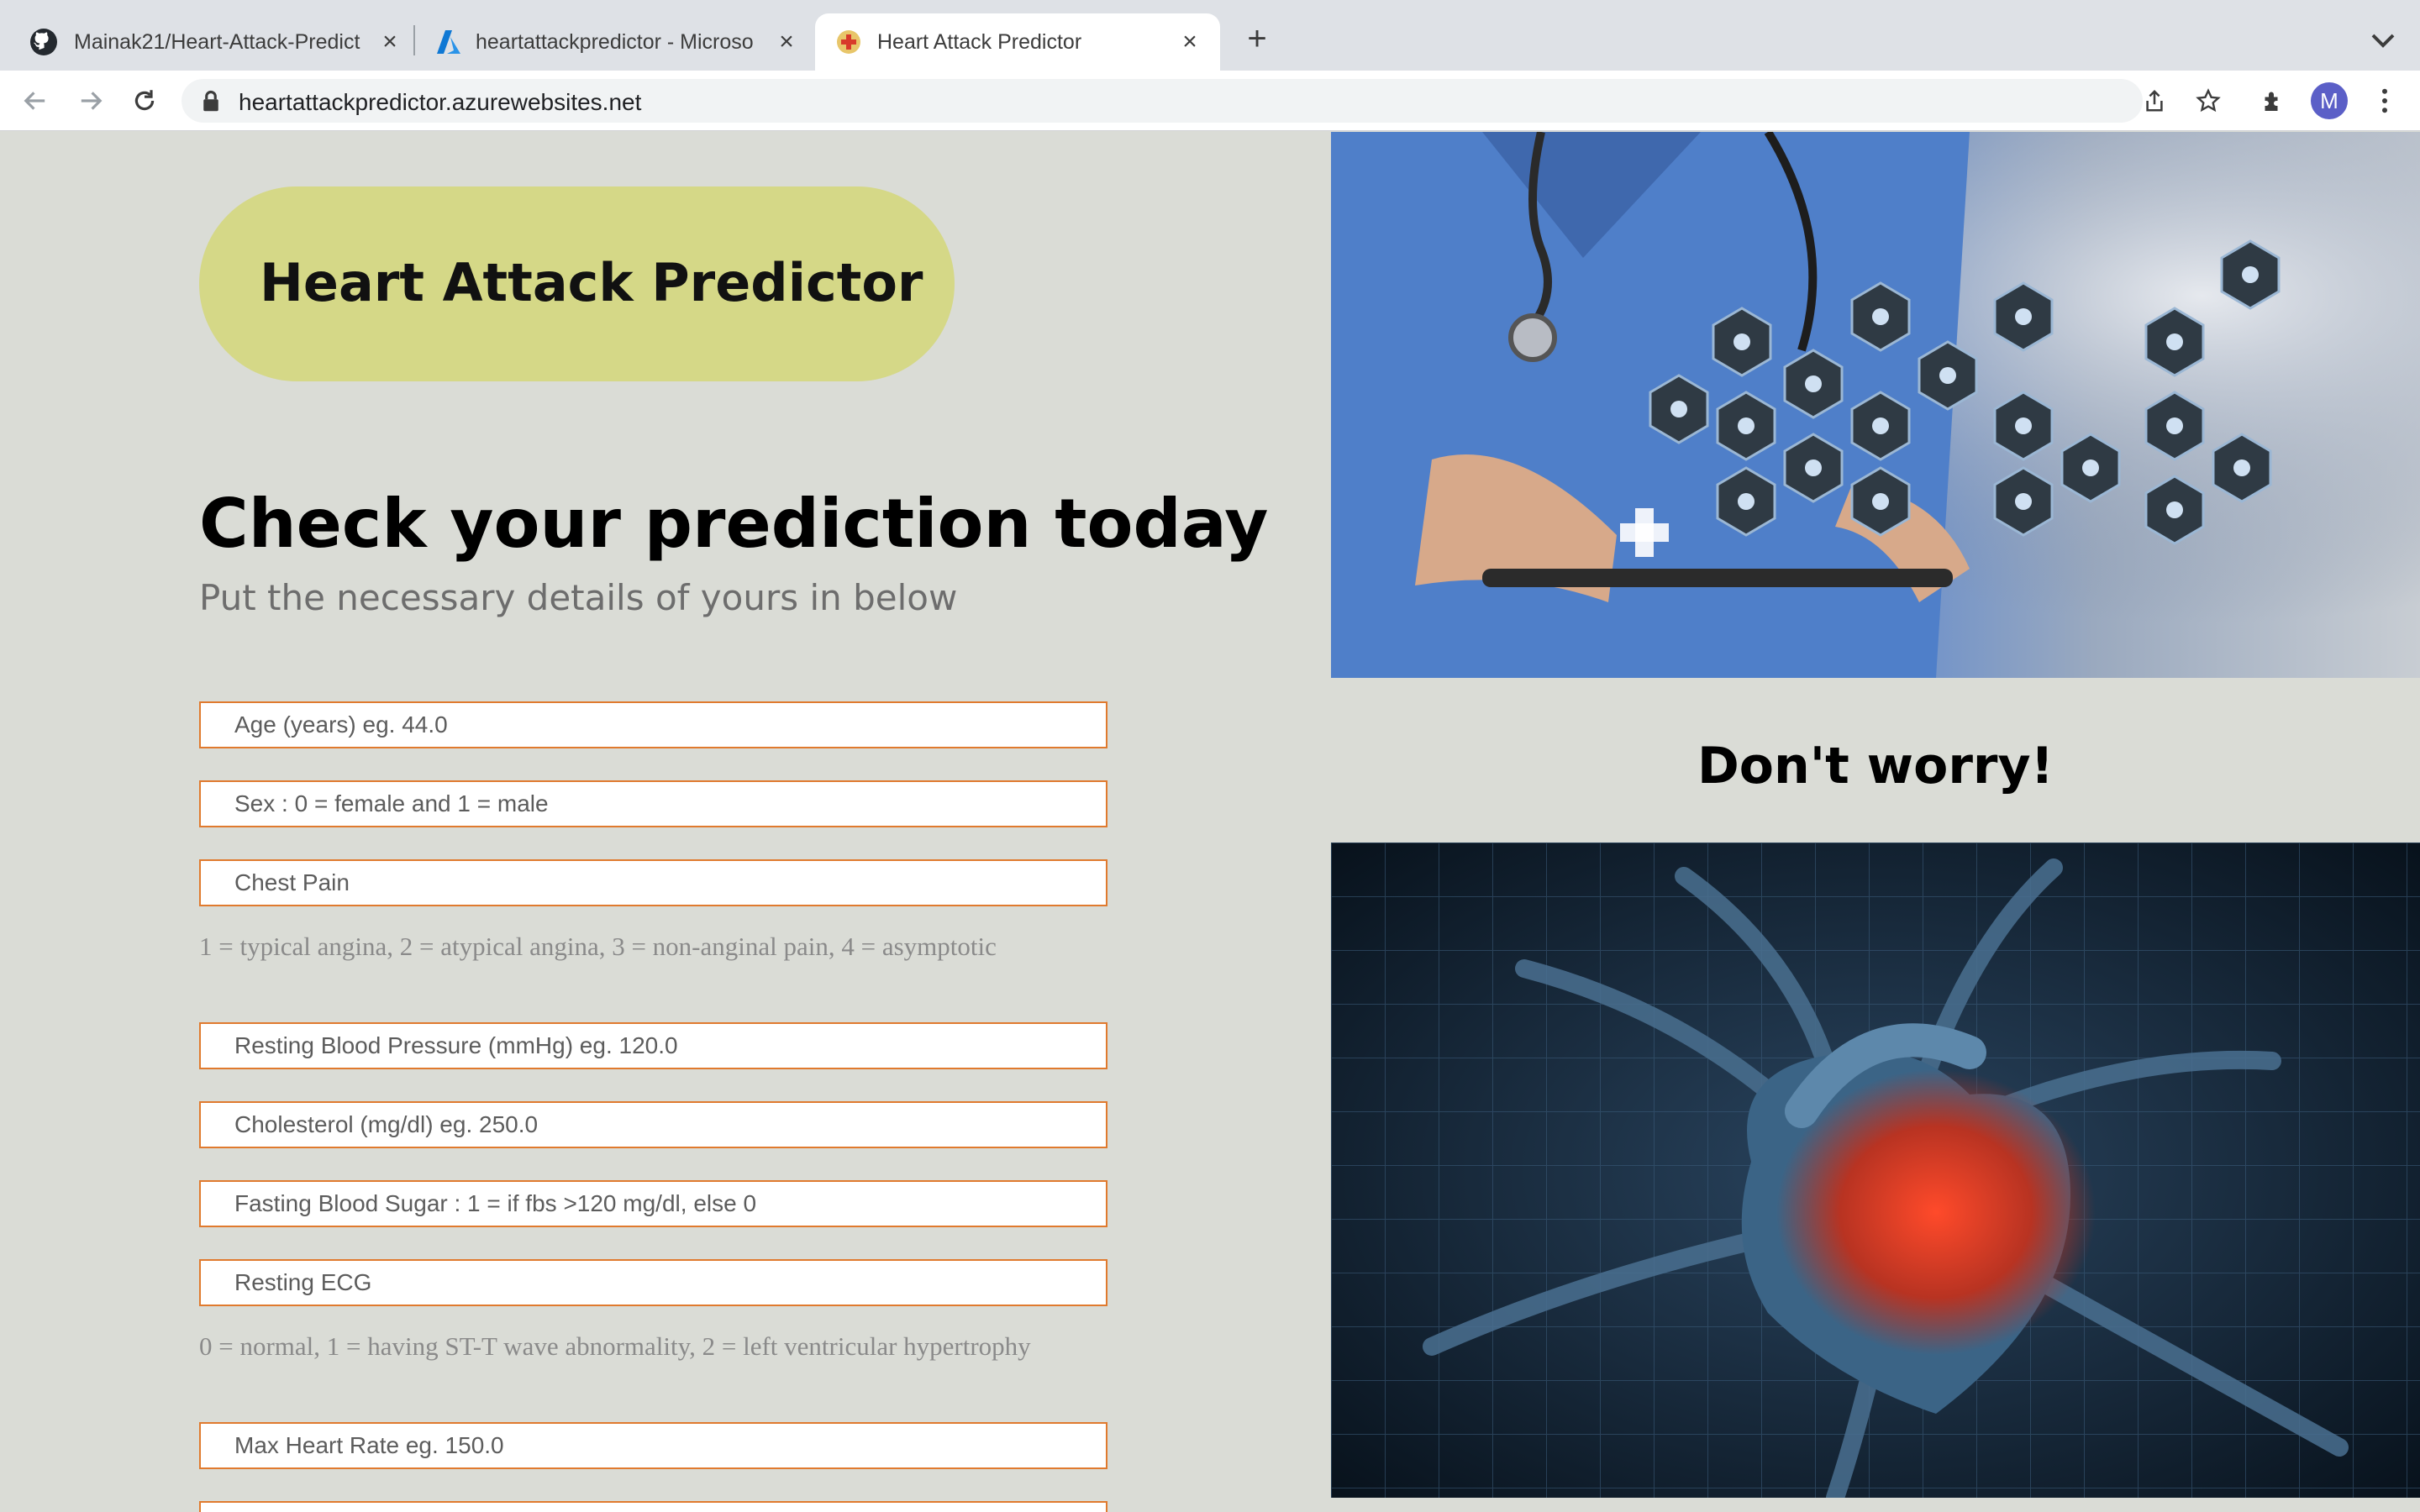 The width and height of the screenshot is (2420, 1512). What do you see at coordinates (2329, 100) in the screenshot?
I see `profile-avatar: M` at bounding box center [2329, 100].